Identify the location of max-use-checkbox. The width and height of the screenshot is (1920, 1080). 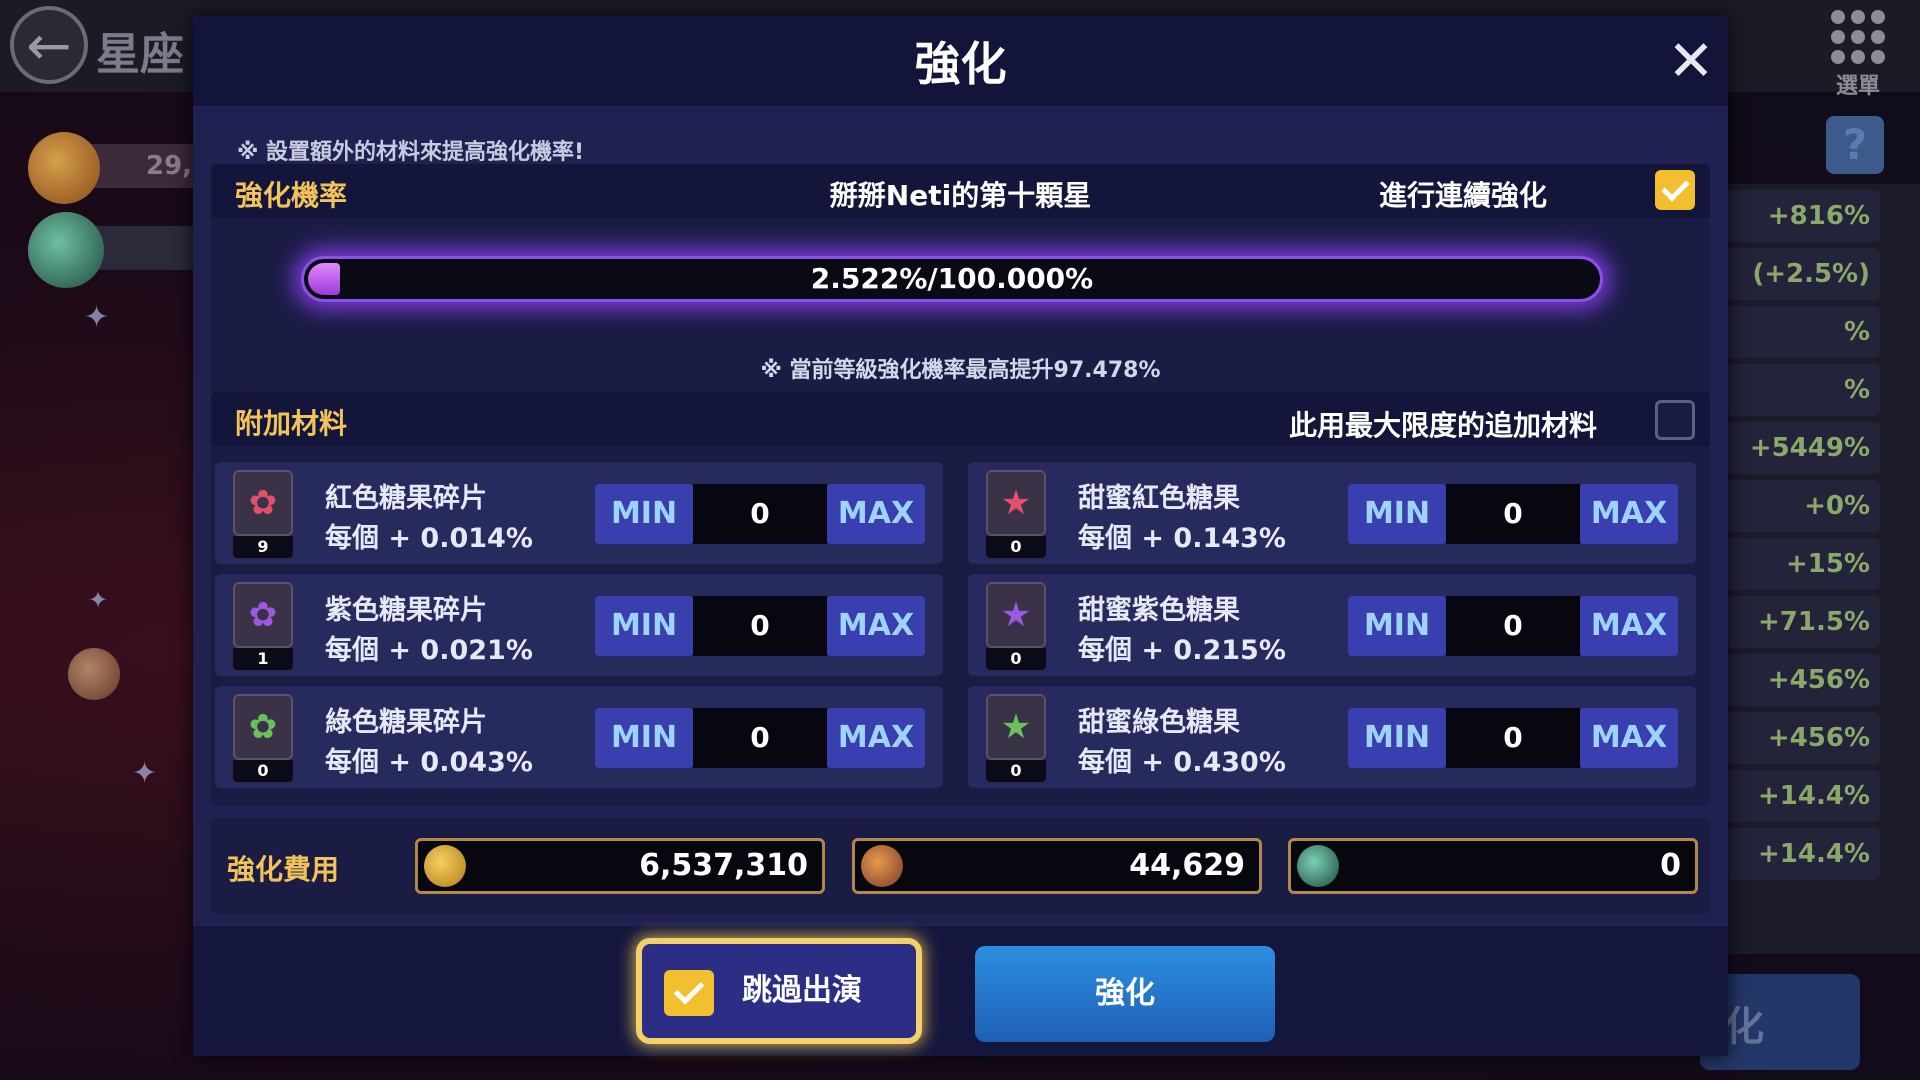
(1675, 420).